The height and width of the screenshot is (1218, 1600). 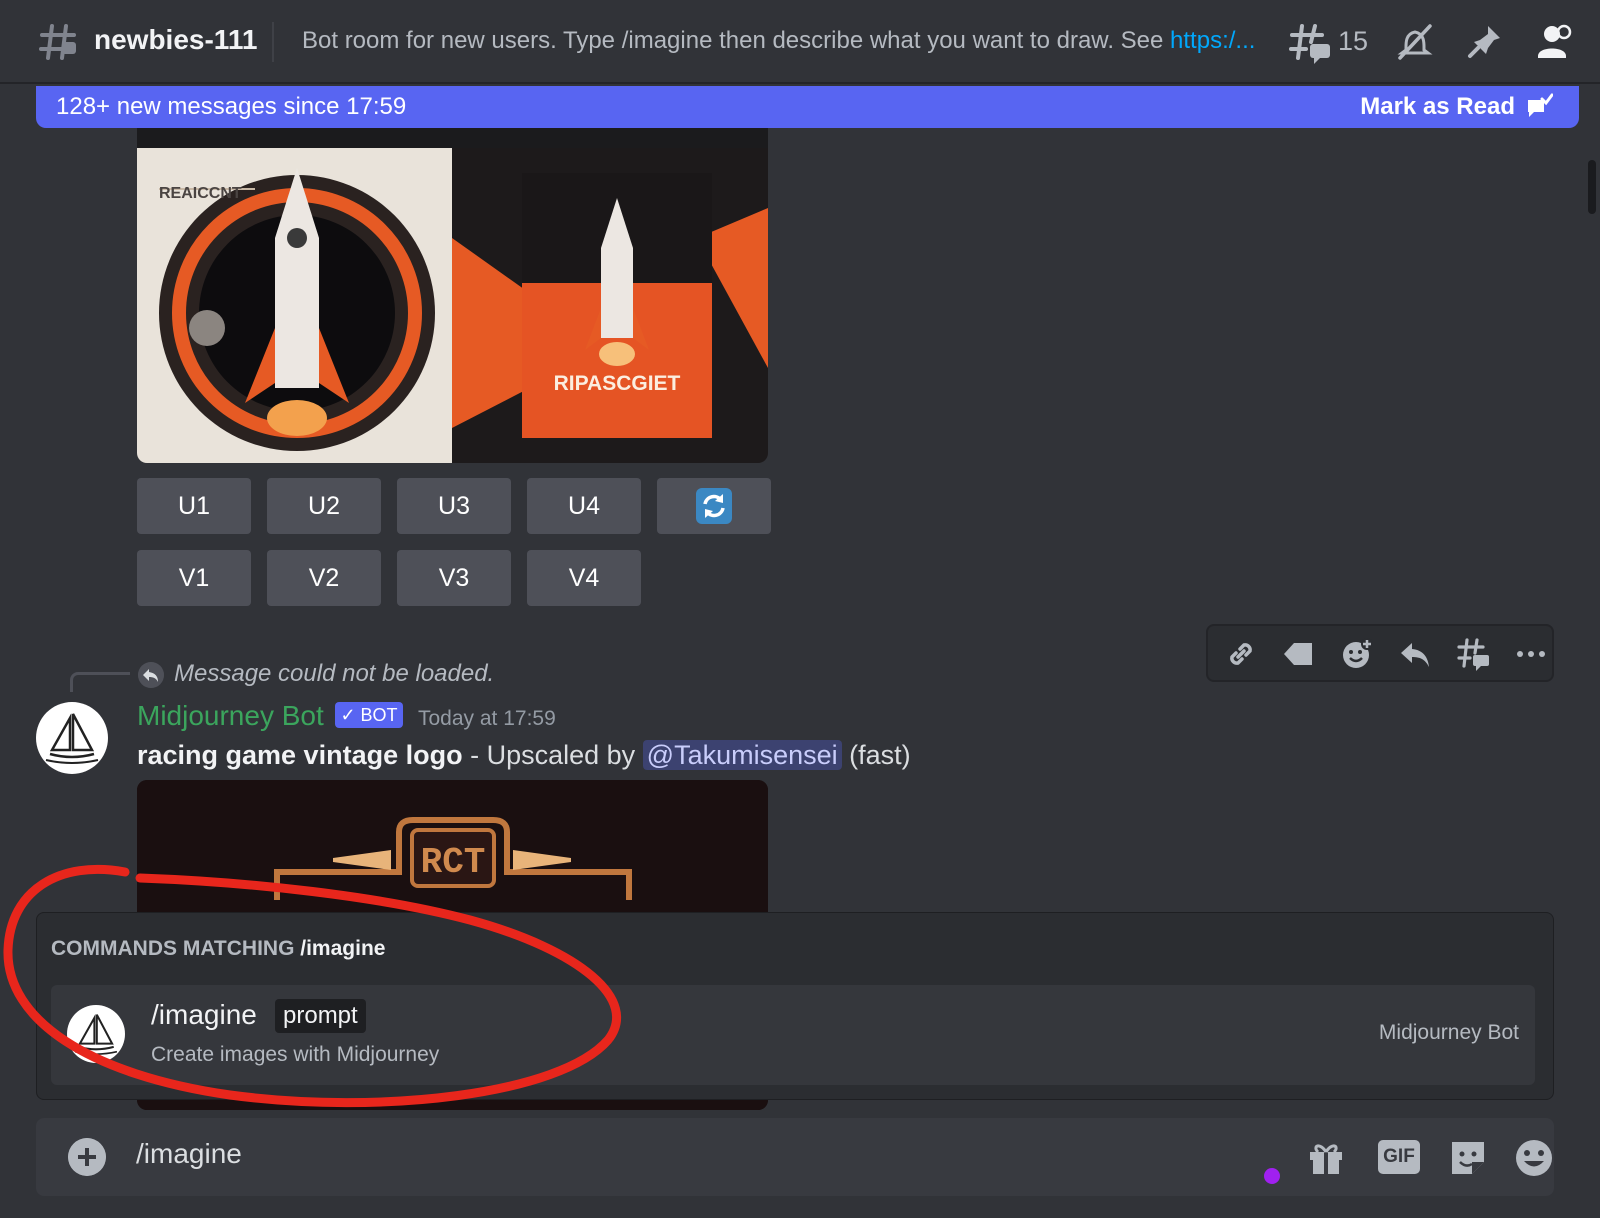 What do you see at coordinates (876, 755) in the screenshot?
I see `speed-text: (fast)` at bounding box center [876, 755].